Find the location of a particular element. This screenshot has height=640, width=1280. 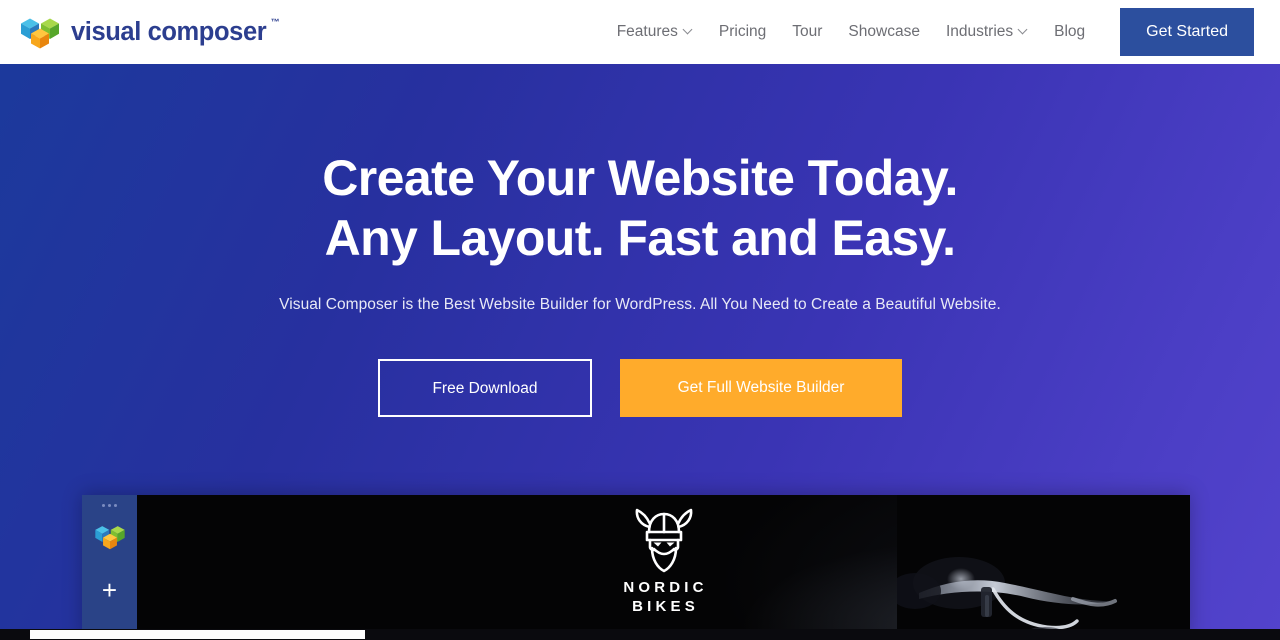

nav-item-label: Tour is located at coordinates (807, 31).